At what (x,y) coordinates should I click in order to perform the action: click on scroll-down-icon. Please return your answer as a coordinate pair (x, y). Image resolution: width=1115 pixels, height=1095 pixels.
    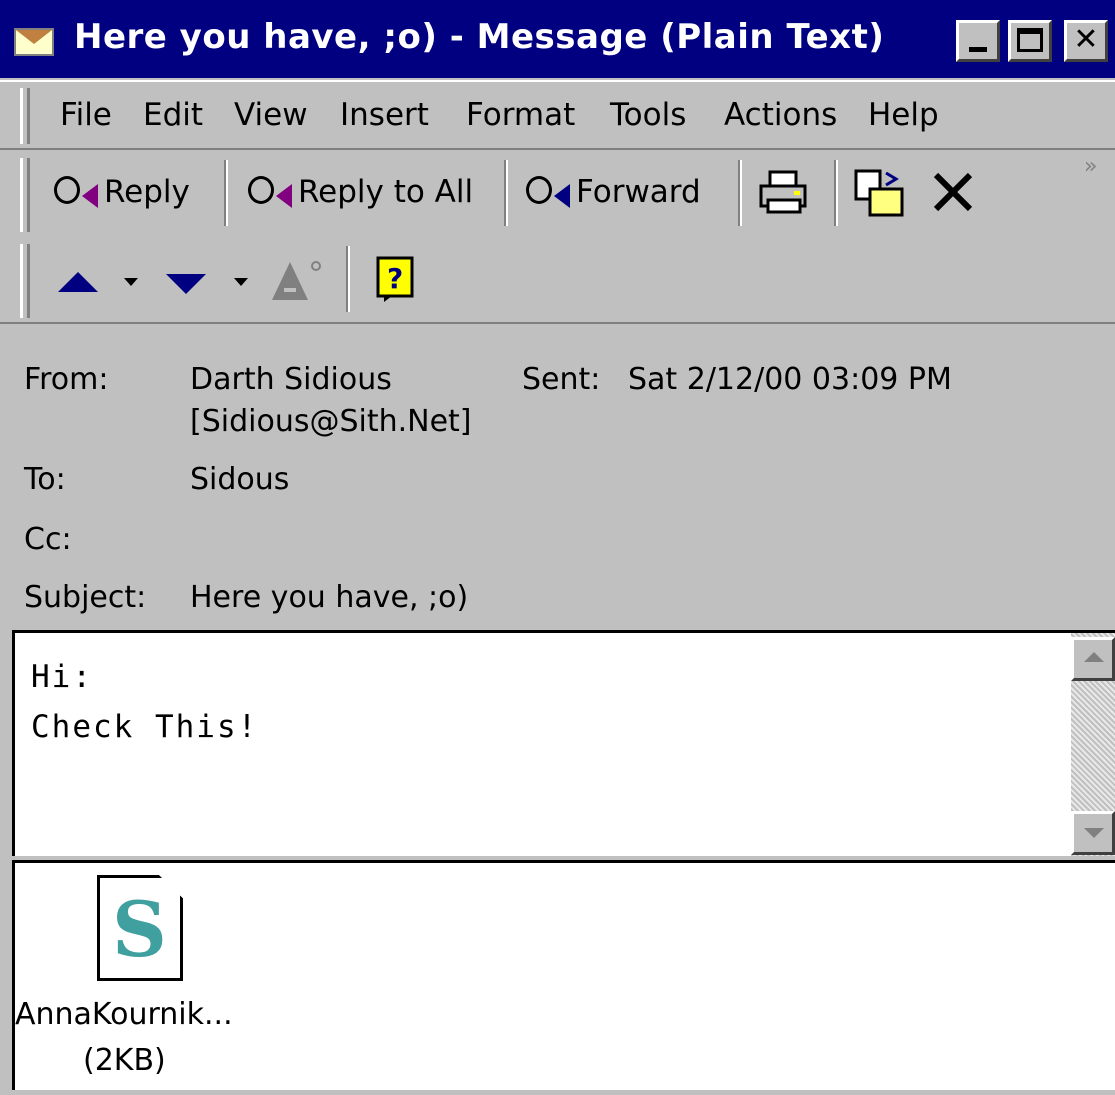
    Looking at the image, I should click on (1094, 833).